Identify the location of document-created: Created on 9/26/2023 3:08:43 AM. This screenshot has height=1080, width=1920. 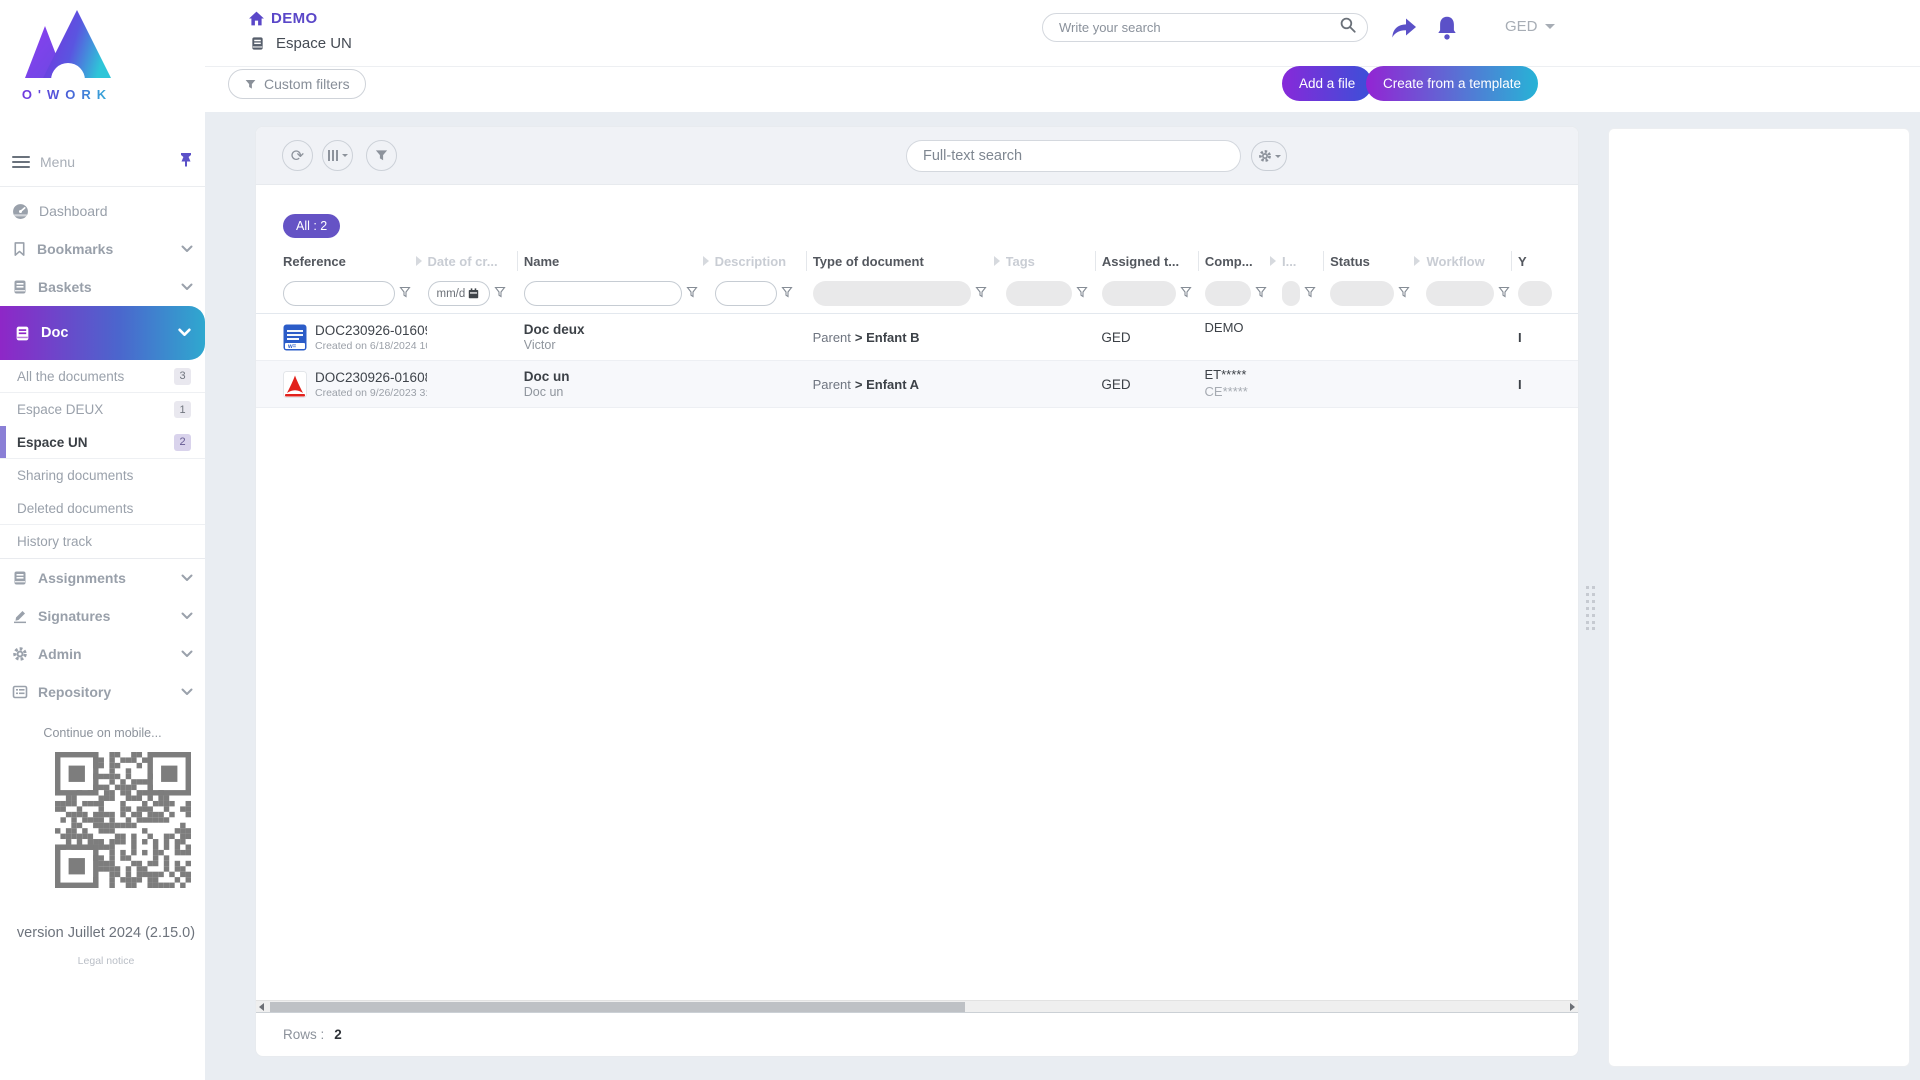
(371, 392).